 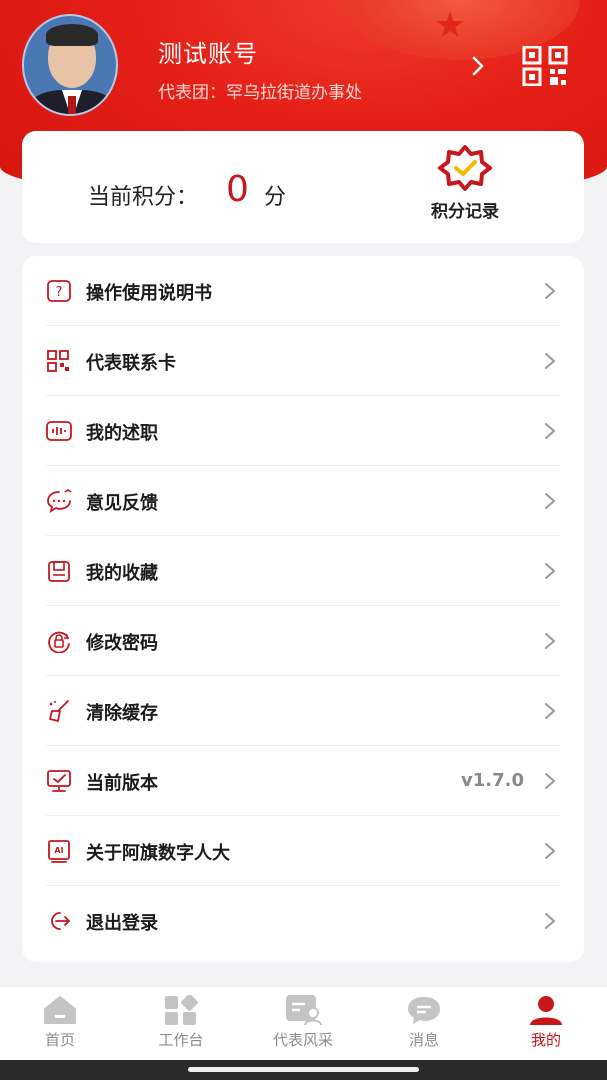 What do you see at coordinates (131, 363) in the screenshot?
I see `menu-item-label: 代表联系卡` at bounding box center [131, 363].